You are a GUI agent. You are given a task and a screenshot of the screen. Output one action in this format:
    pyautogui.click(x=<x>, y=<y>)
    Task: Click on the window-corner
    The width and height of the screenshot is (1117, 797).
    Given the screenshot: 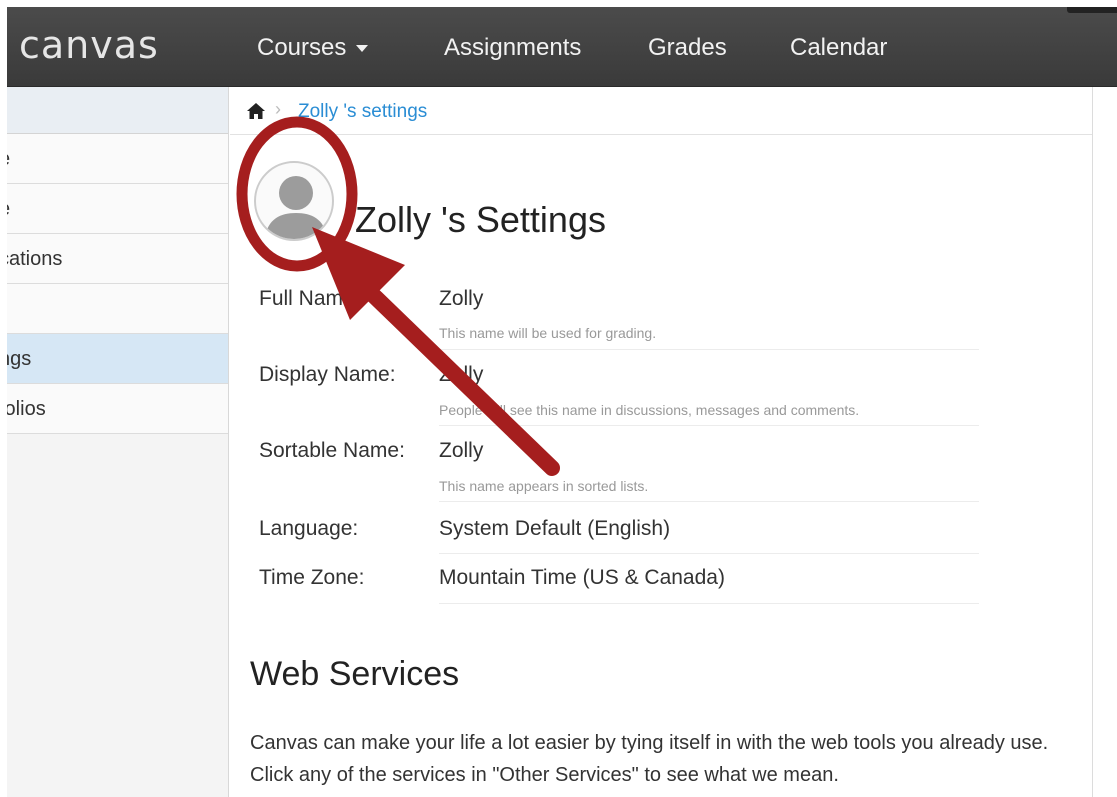 What is the action you would take?
    pyautogui.click(x=1092, y=10)
    